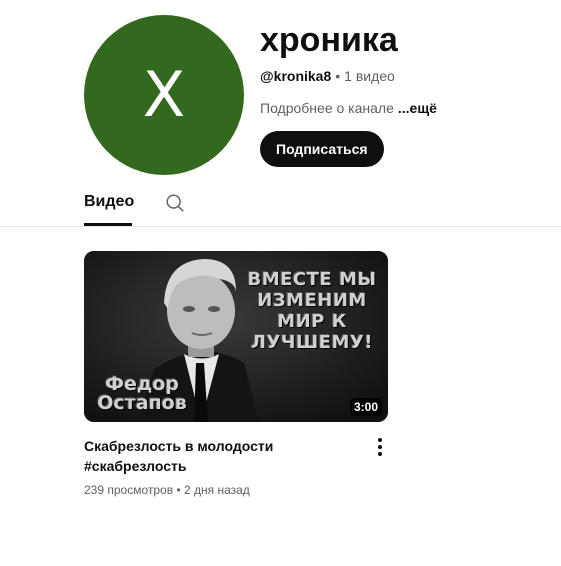 This screenshot has height=566, width=561. What do you see at coordinates (417, 108) in the screenshot?
I see `more-link: ...ещё` at bounding box center [417, 108].